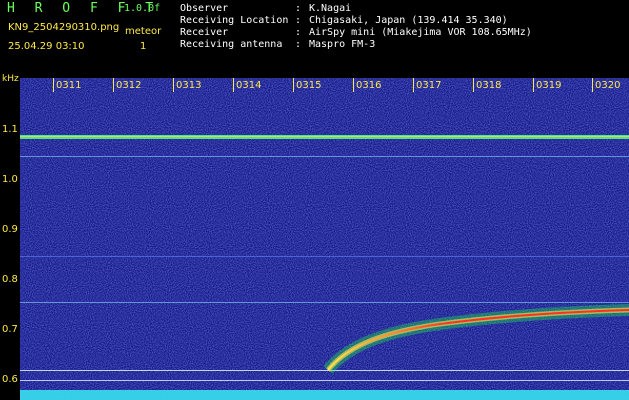  I want to click on baseline-band, so click(324, 395).